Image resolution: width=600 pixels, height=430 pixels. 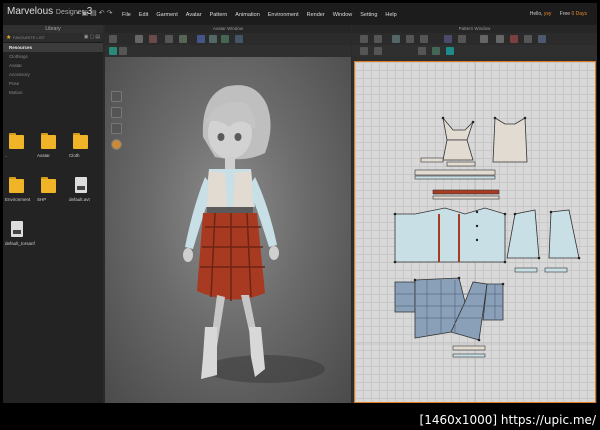 What do you see at coordinates (111, 13) in the screenshot?
I see `redo-icon: ↷` at bounding box center [111, 13].